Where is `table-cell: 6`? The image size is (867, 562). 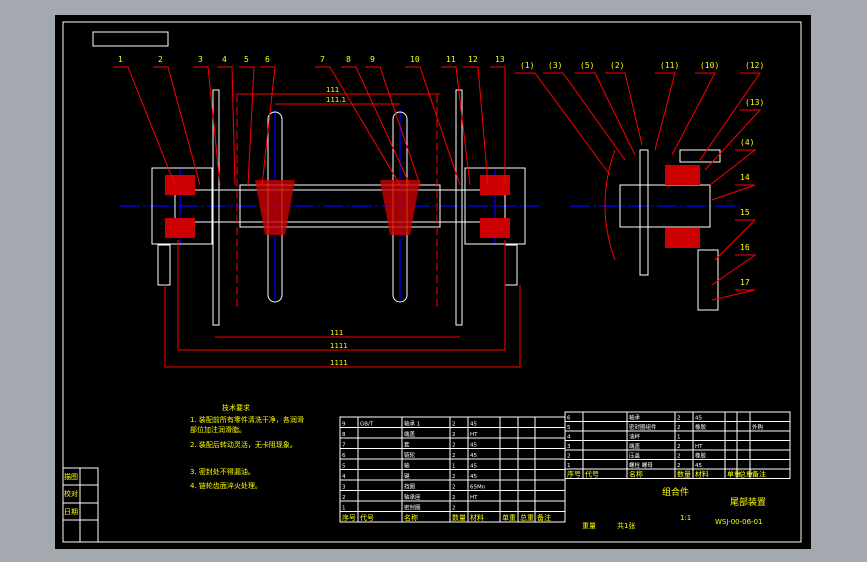 table-cell: 6 is located at coordinates (344, 456).